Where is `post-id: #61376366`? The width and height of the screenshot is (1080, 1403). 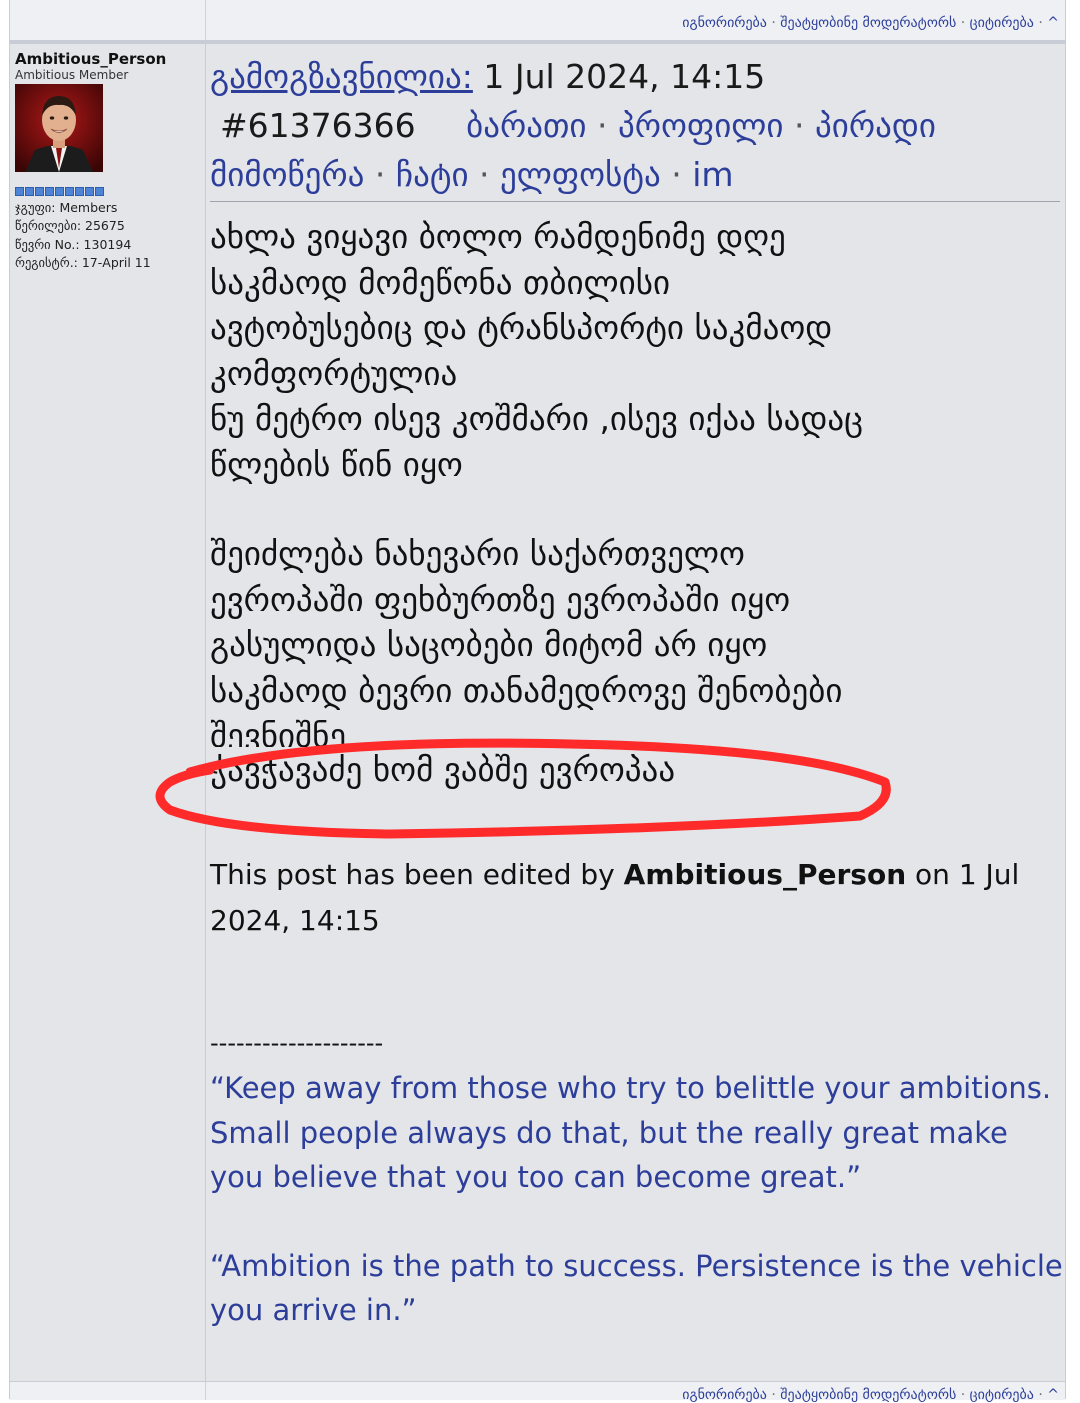 post-id: #61376366 is located at coordinates (318, 125).